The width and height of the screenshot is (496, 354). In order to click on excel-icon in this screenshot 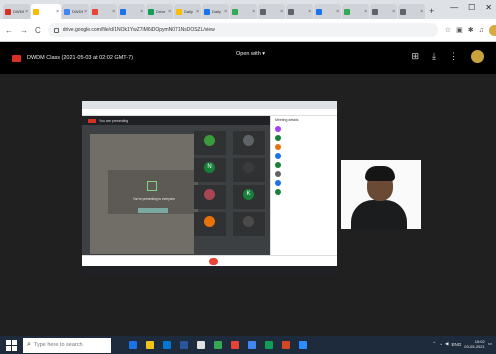, I will do `click(269, 345)`.